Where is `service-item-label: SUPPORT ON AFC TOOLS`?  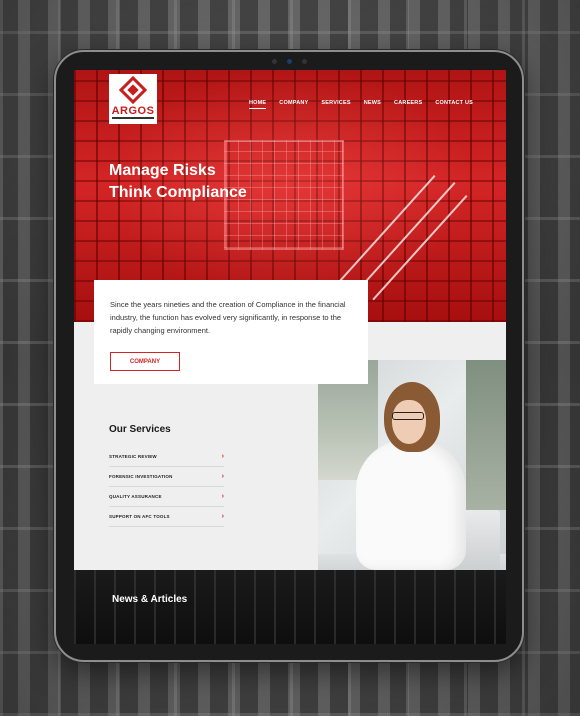
service-item-label: SUPPORT ON AFC TOOLS is located at coordinates (139, 516).